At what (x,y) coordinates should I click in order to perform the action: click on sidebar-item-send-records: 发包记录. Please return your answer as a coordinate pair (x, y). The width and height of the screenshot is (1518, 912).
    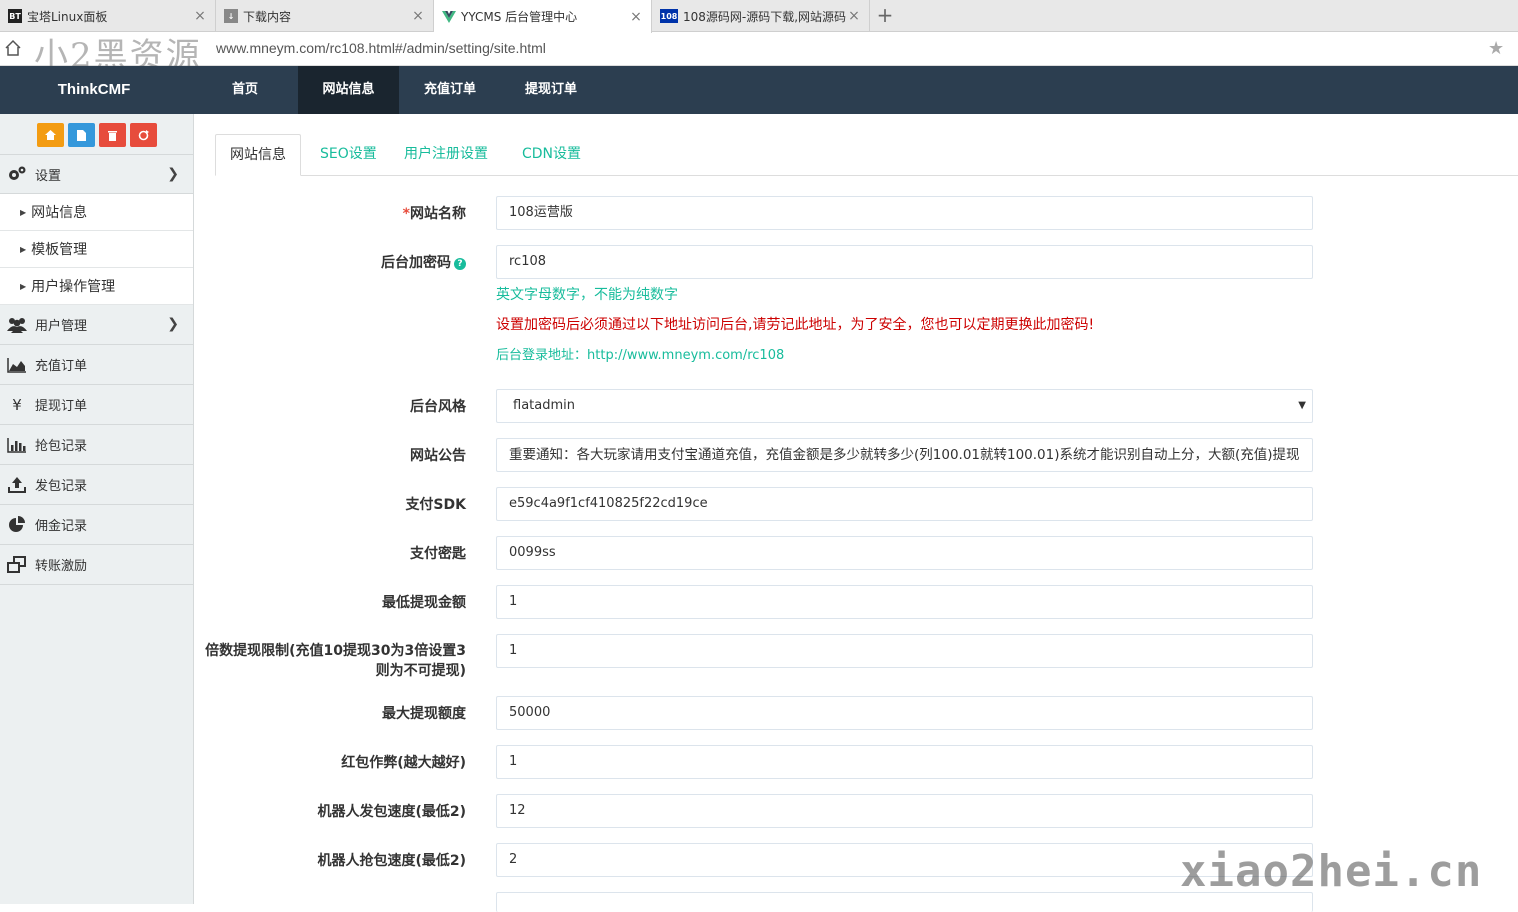
    Looking at the image, I should click on (96, 485).